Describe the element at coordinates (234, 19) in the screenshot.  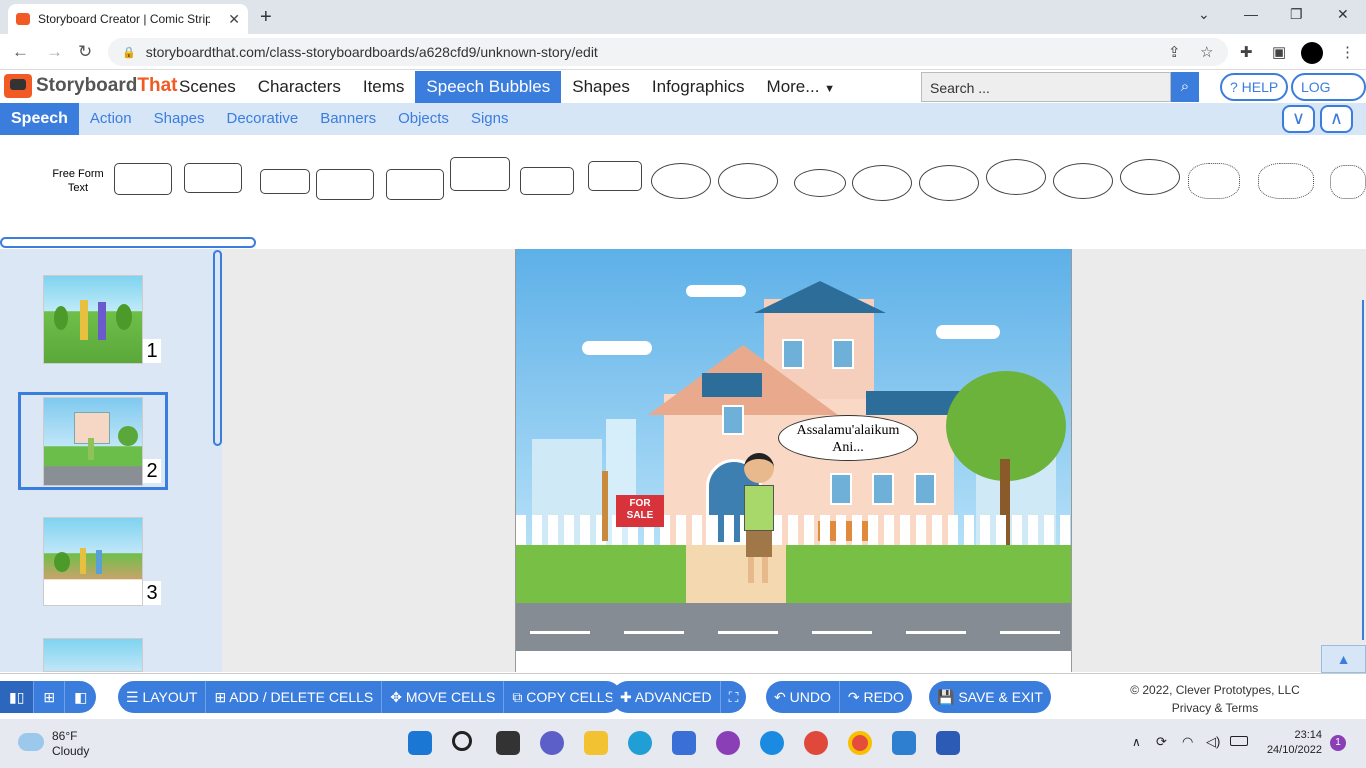
I see `close-tab-icon: ✕` at that location.